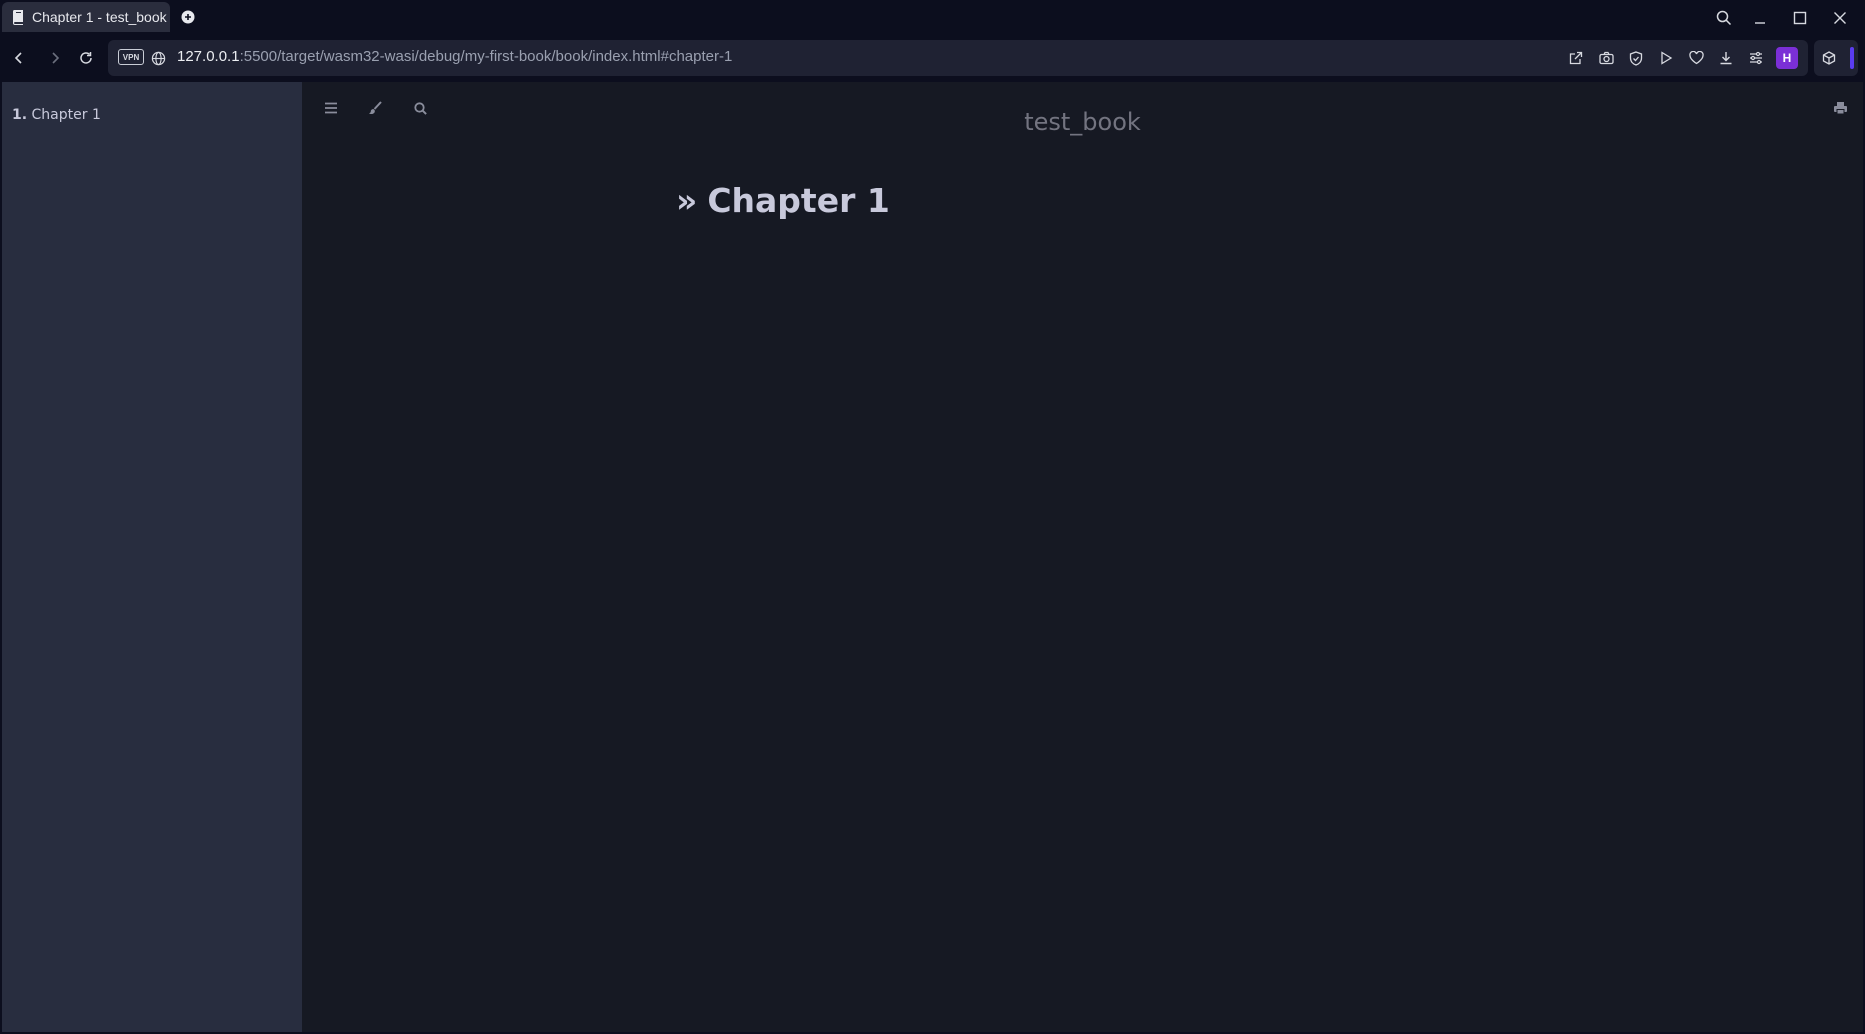  I want to click on forward-arrow-icon, so click(55, 58).